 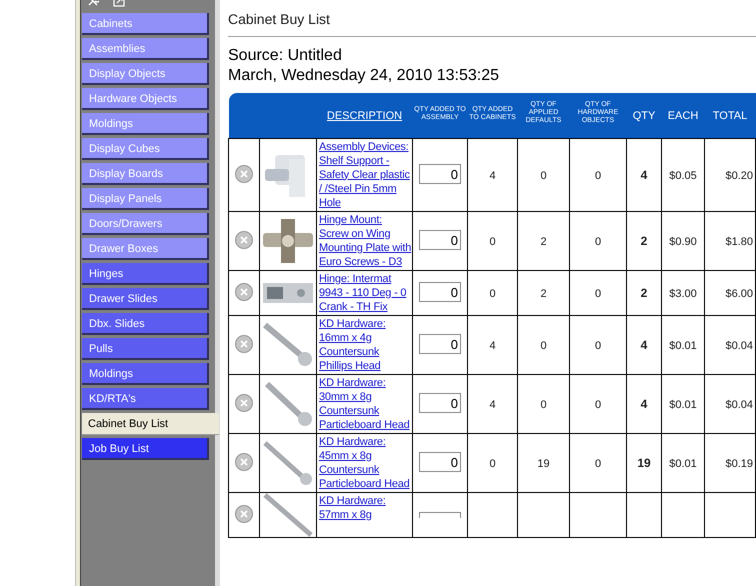 What do you see at coordinates (145, 449) in the screenshot?
I see `sidebar-item: Job Buy List` at bounding box center [145, 449].